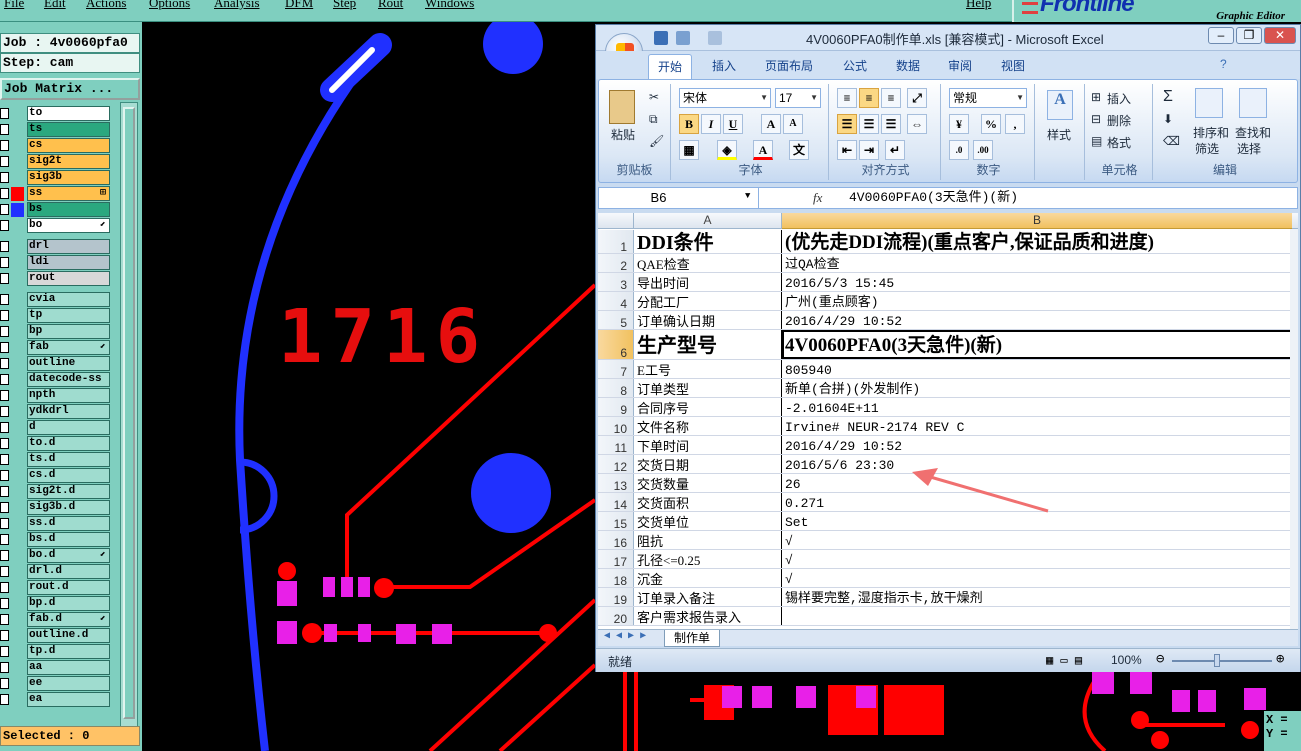  I want to click on layer-row: aa, so click(56, 667).